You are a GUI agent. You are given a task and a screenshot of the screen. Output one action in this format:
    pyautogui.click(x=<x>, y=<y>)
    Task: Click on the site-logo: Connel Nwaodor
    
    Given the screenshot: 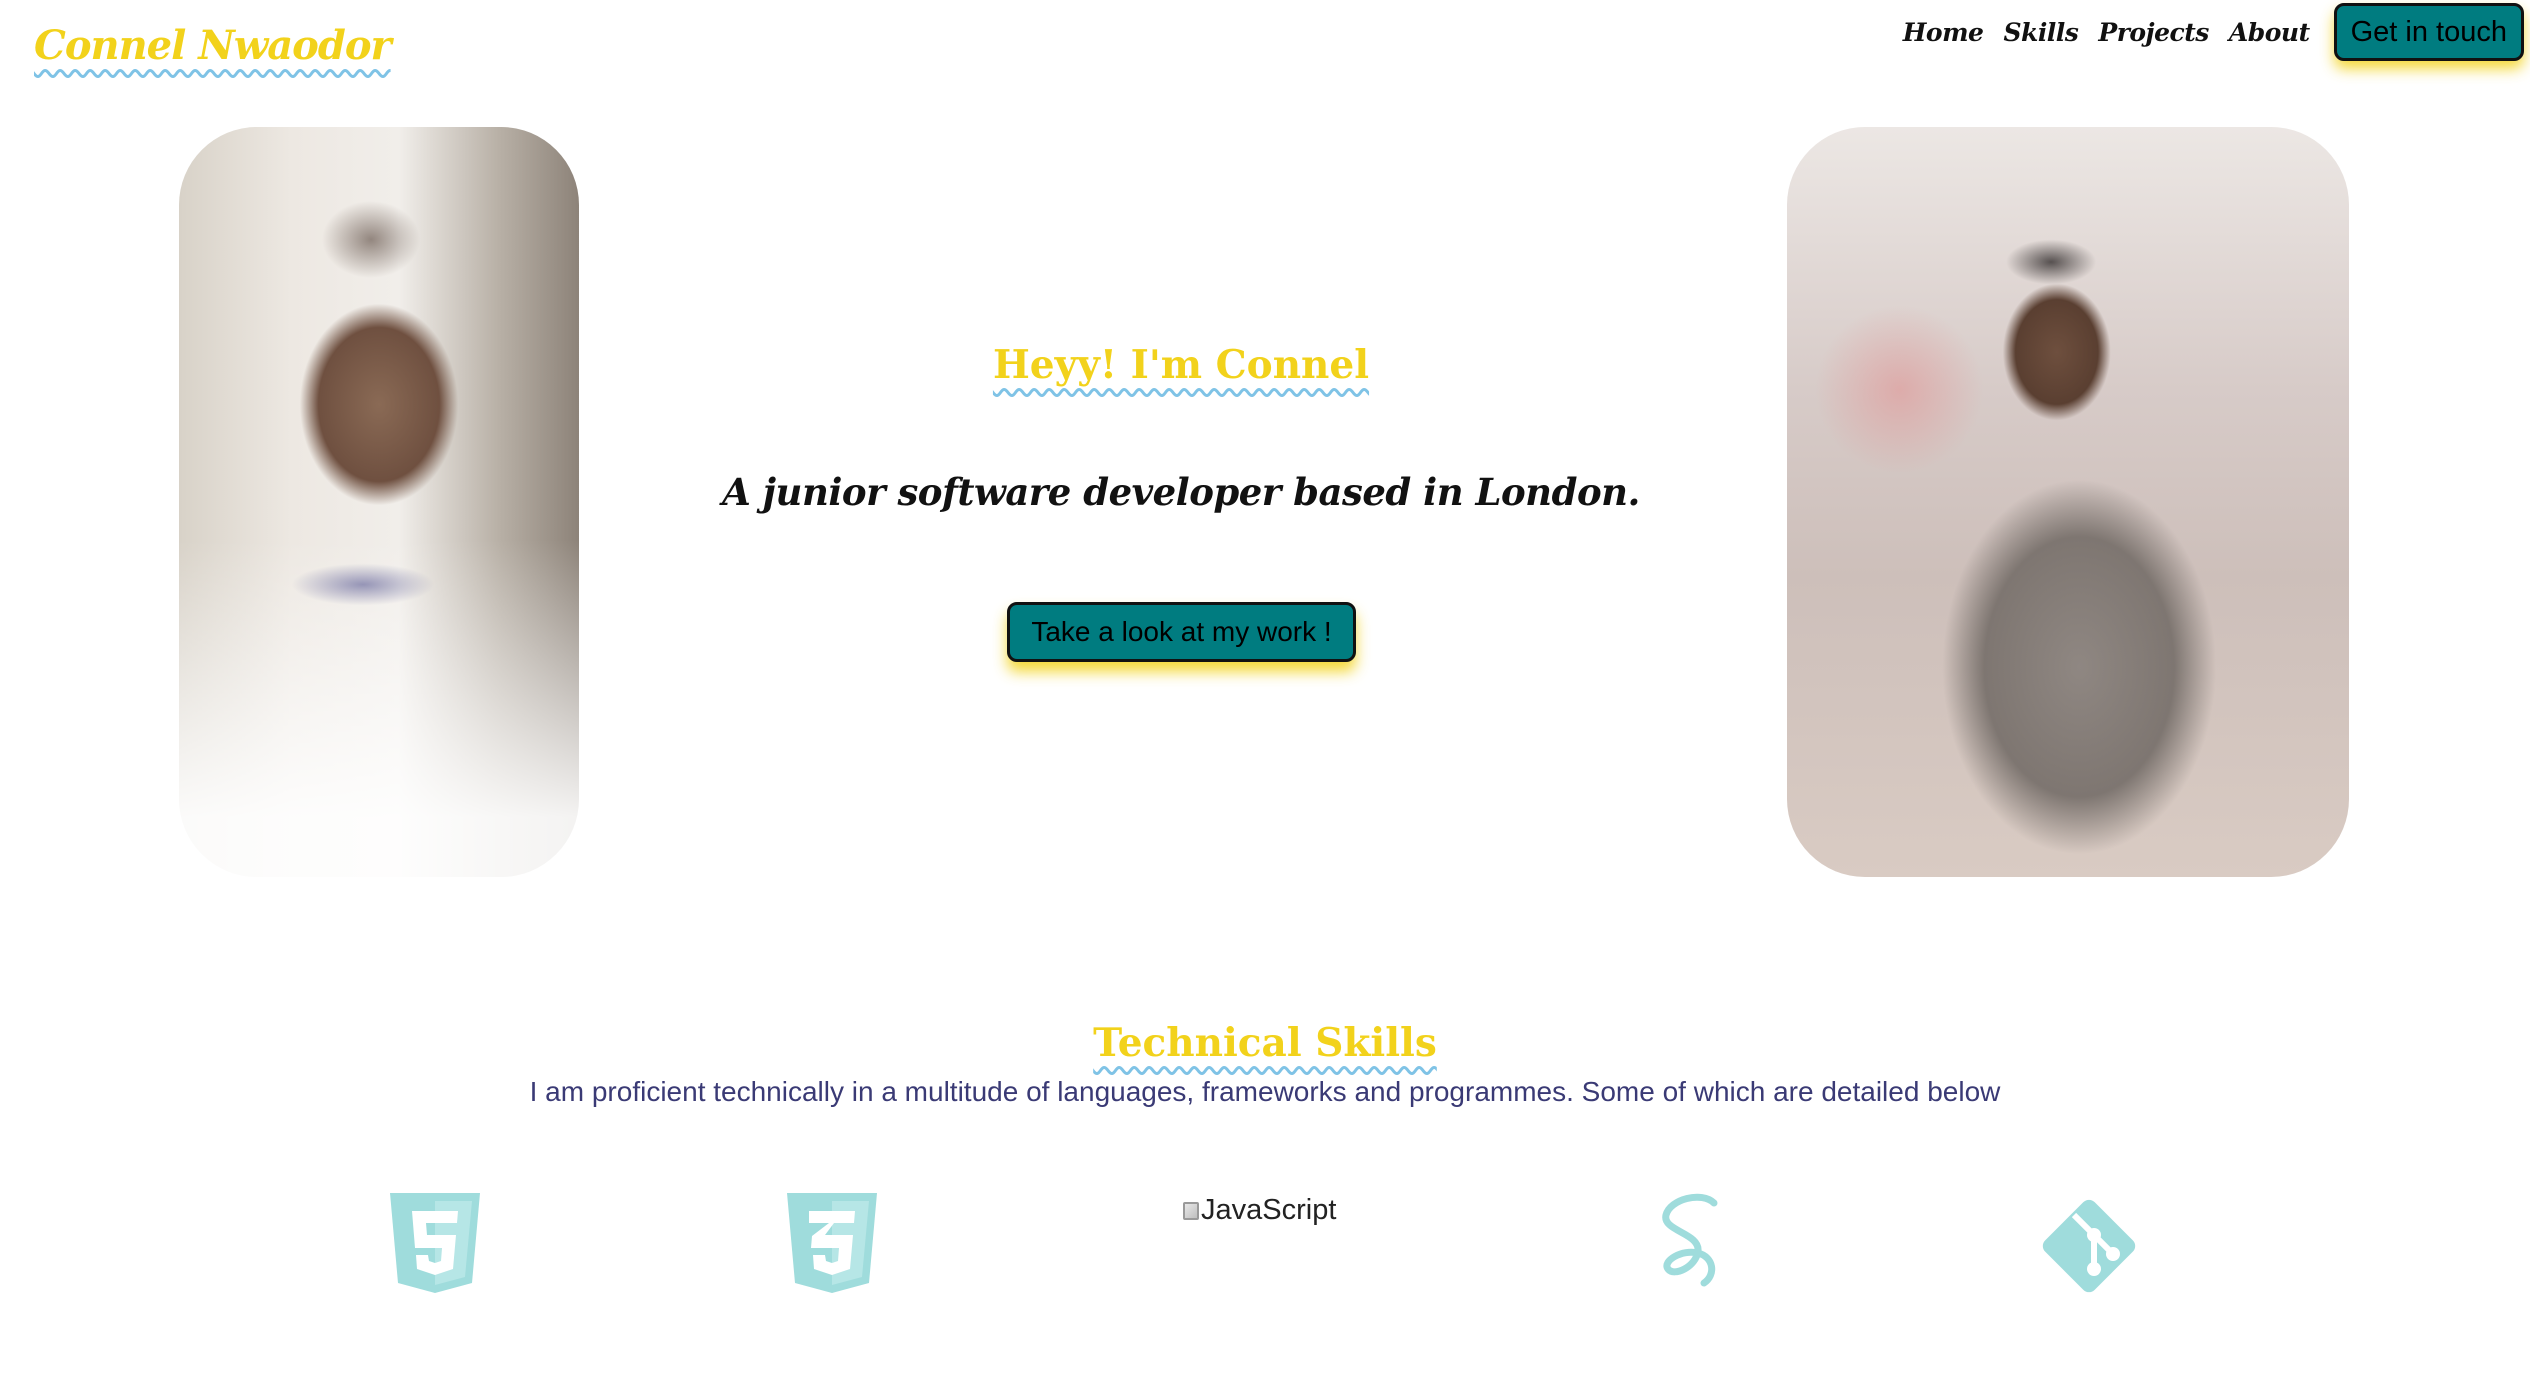 What is the action you would take?
    pyautogui.click(x=213, y=45)
    